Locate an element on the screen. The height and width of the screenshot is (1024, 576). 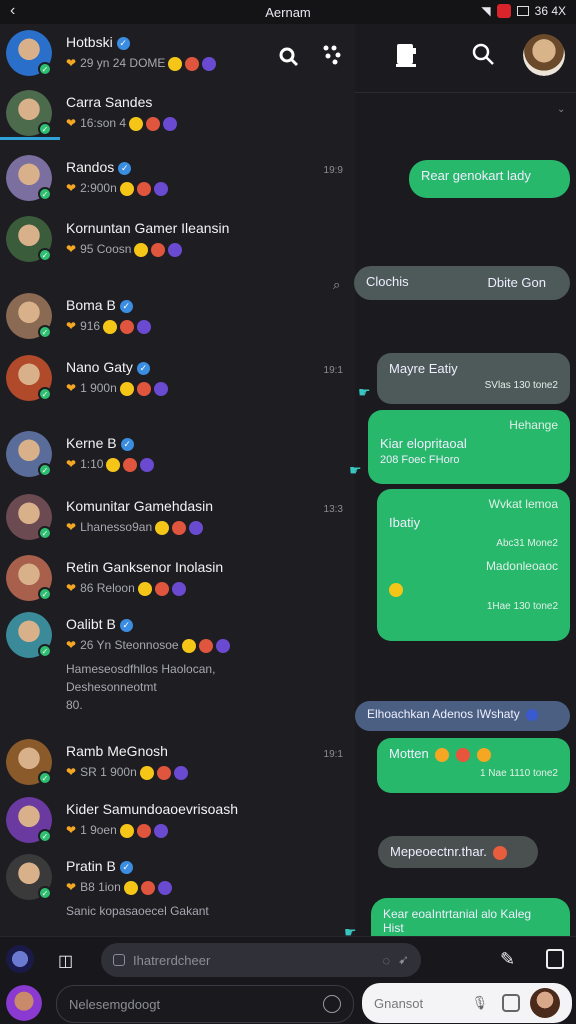
message-bubble: Kear eoaIntrtanial alo Kaleg Hist is located at coordinates (470, 917).